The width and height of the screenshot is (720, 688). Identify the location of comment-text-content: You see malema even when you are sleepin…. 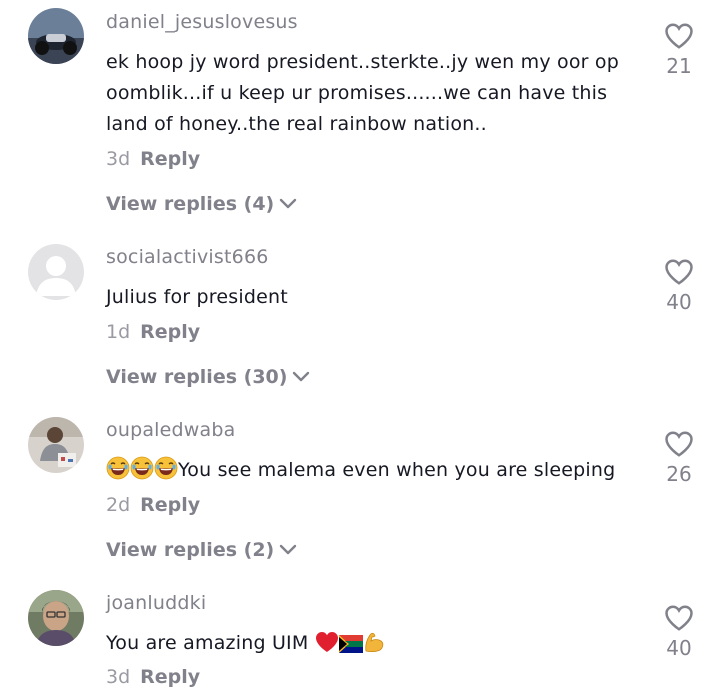
(397, 470).